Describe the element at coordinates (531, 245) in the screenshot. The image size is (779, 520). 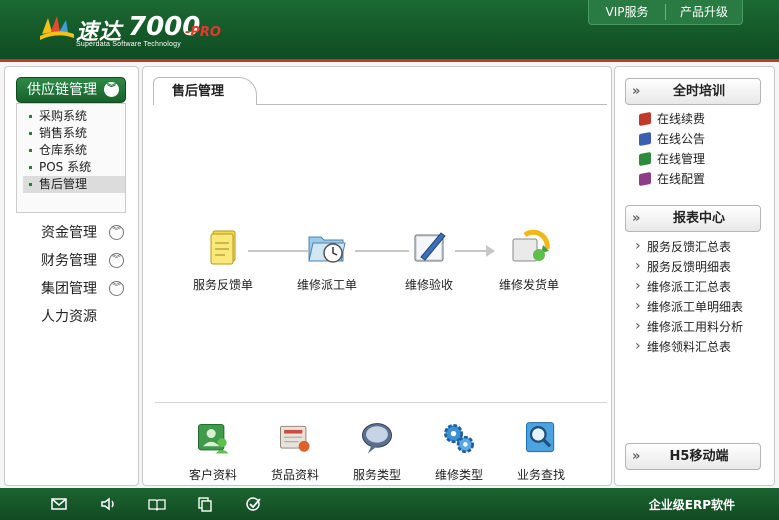
I see `delivery-box-icon` at that location.